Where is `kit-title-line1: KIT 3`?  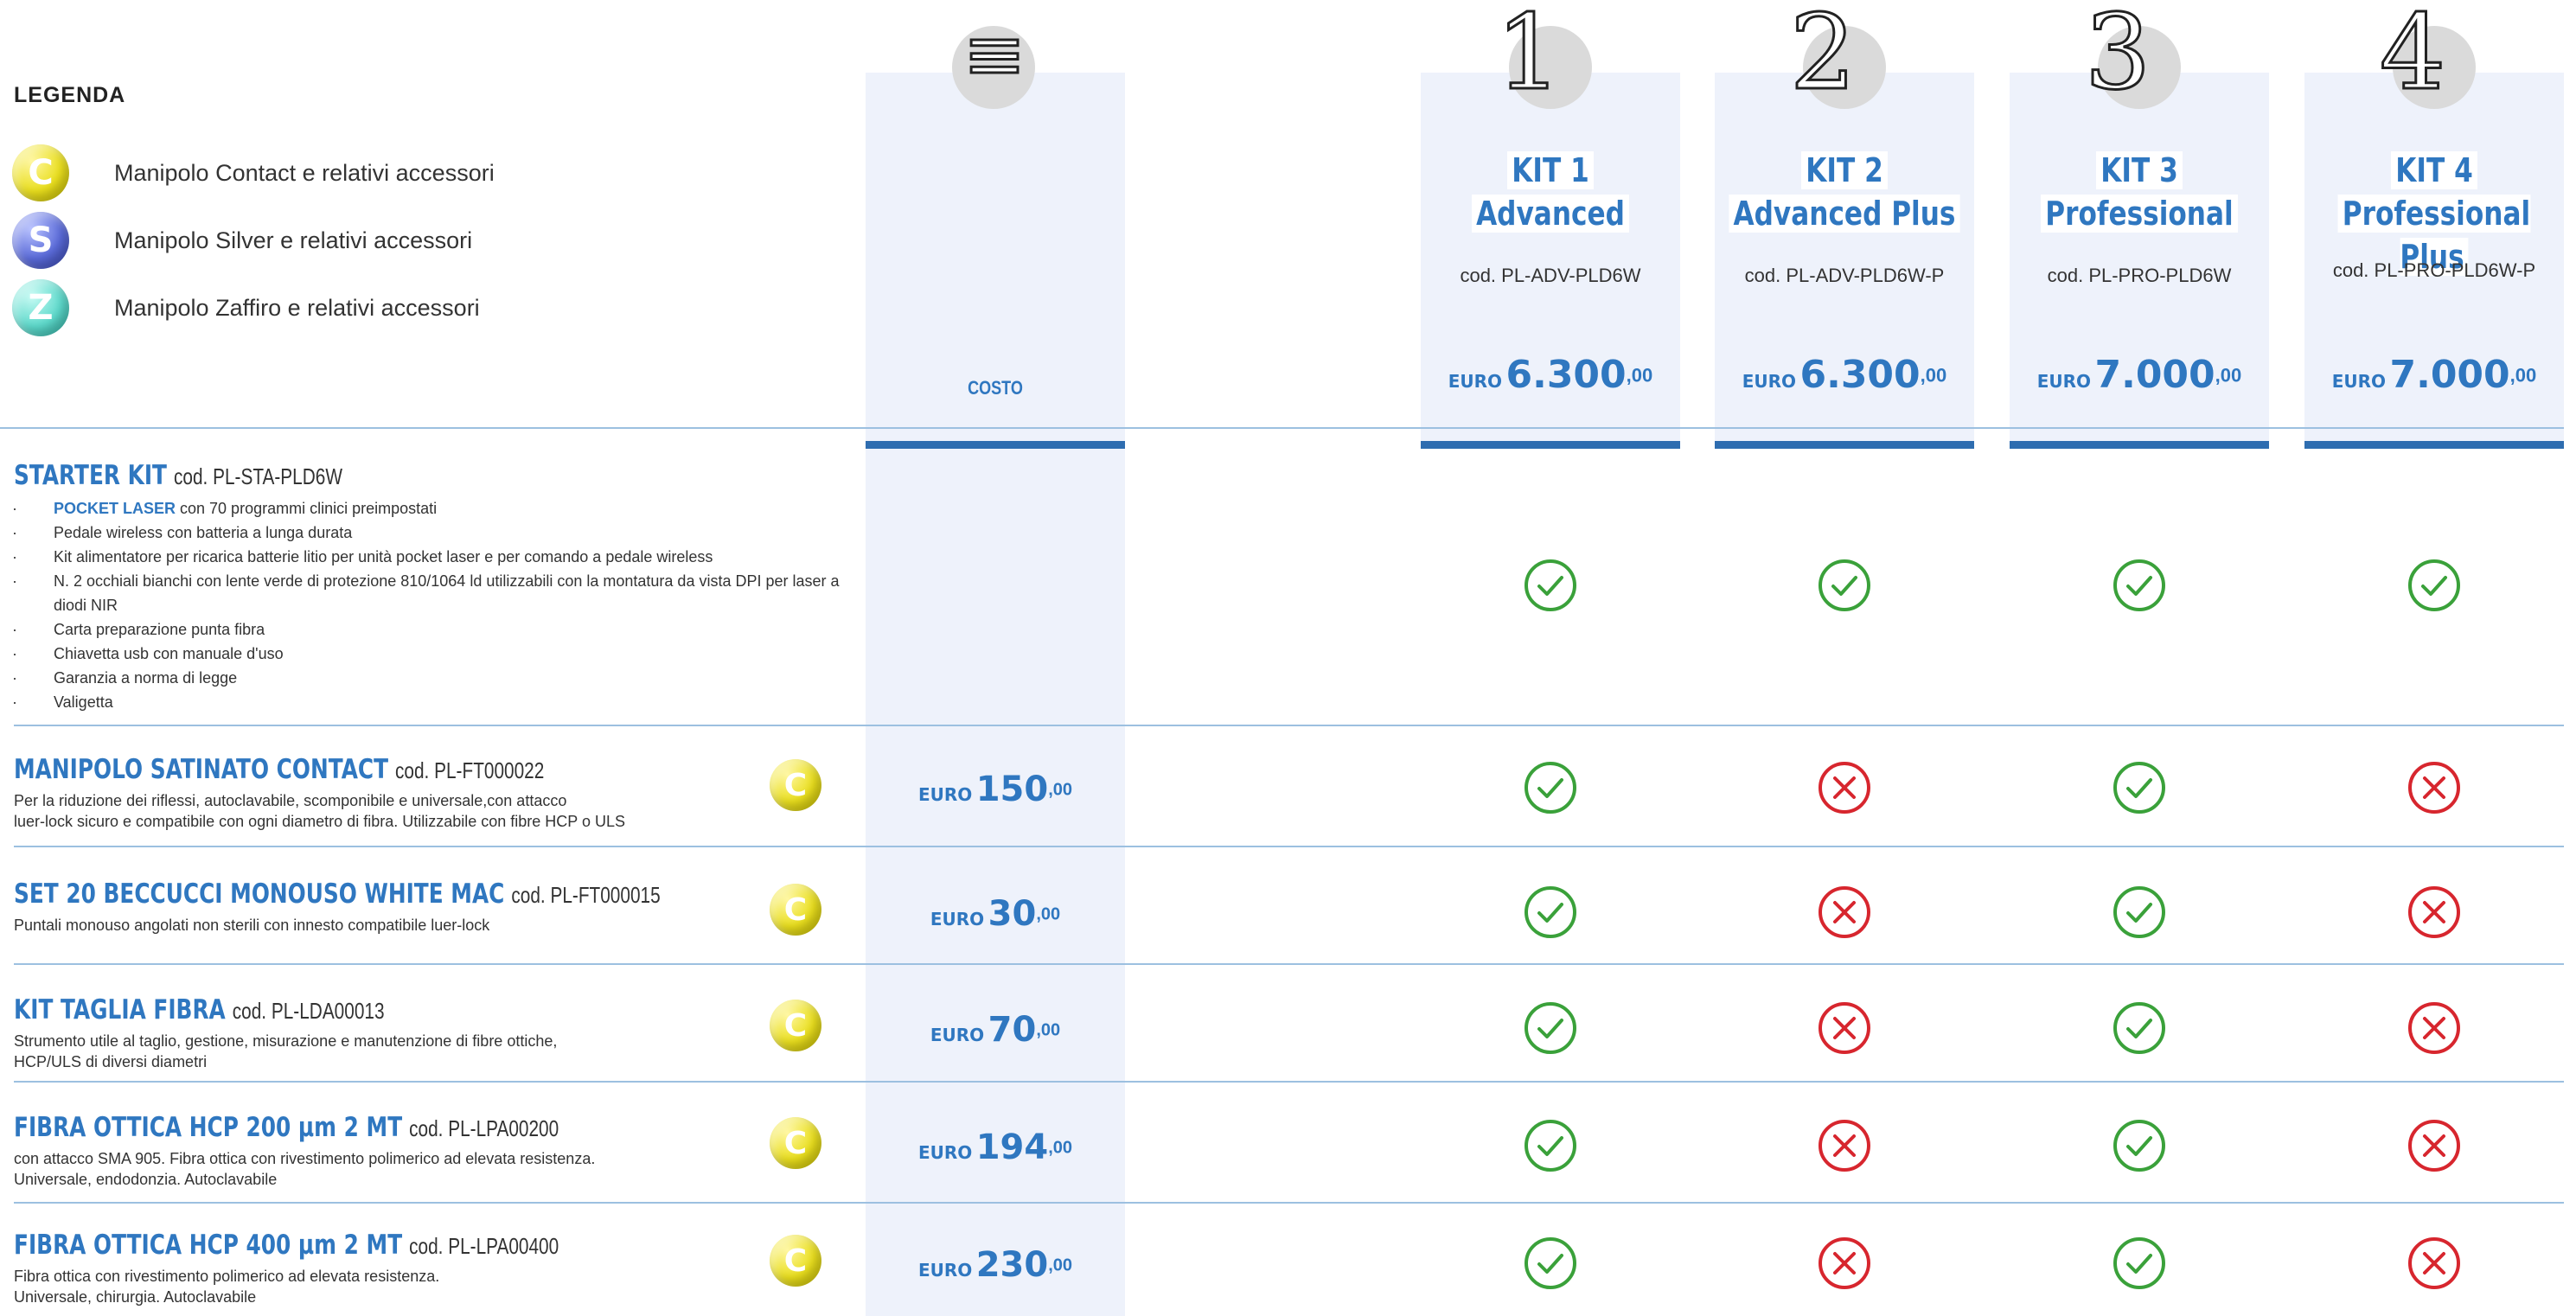 kit-title-line1: KIT 3 is located at coordinates (2140, 171).